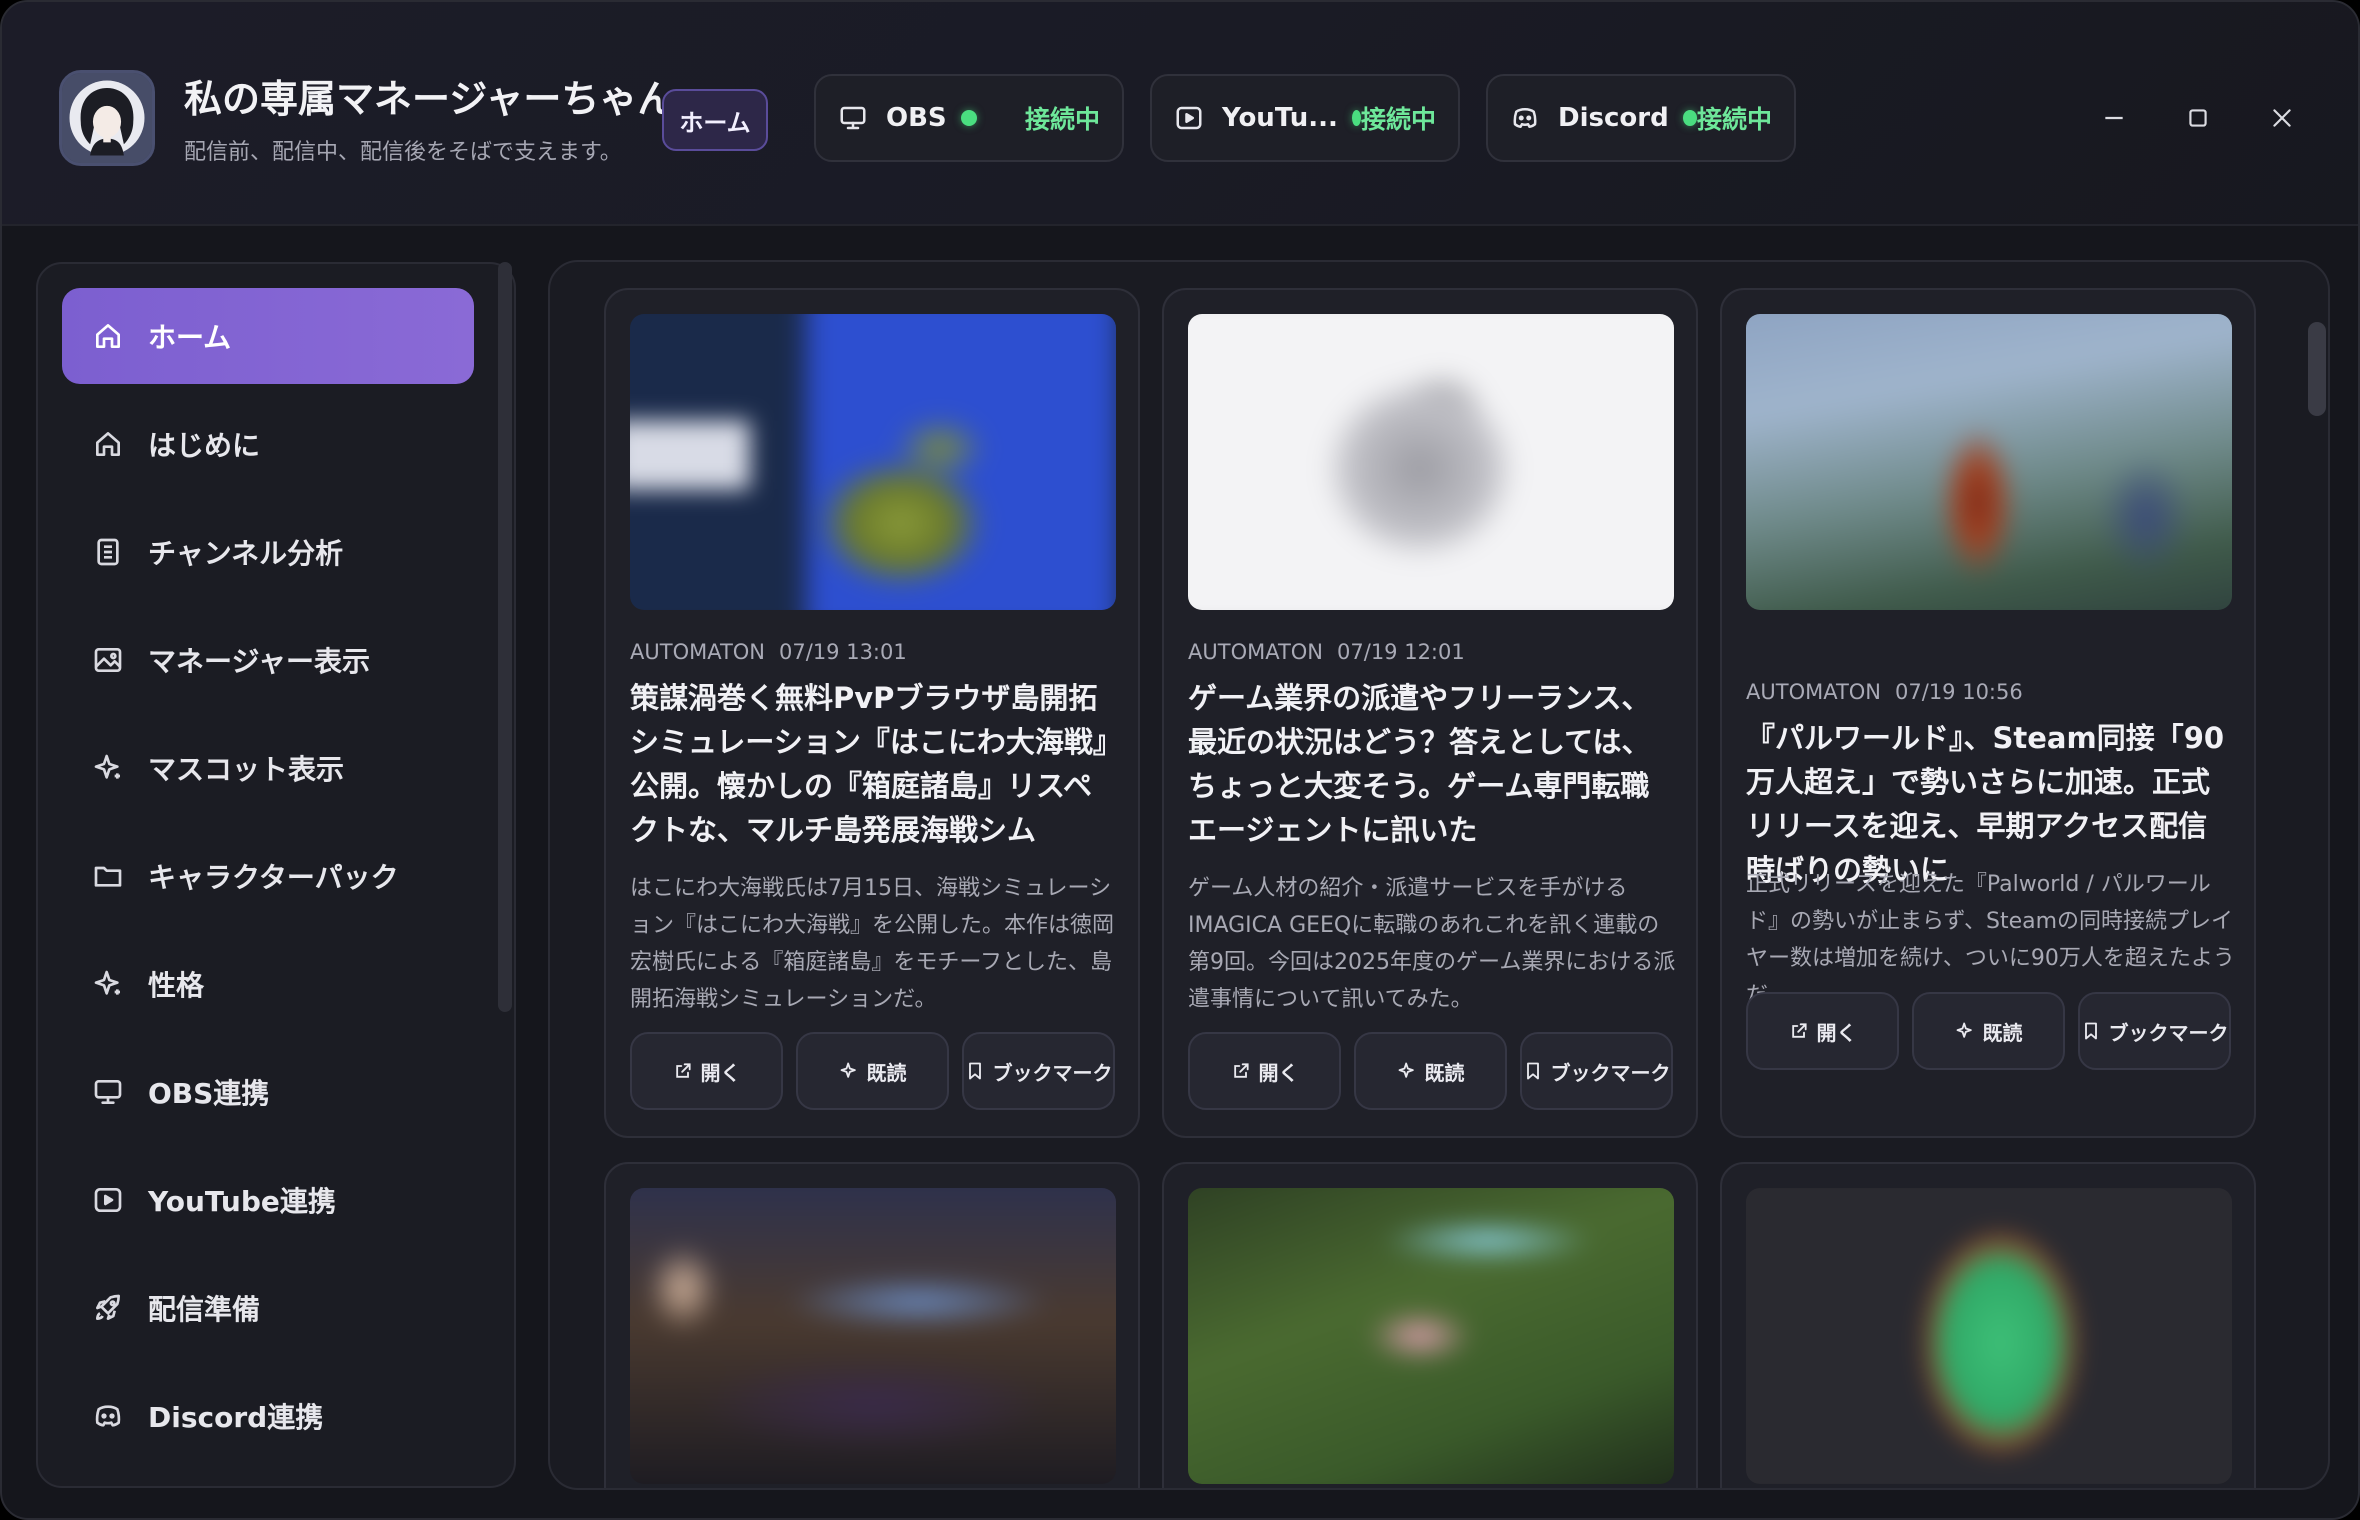 The height and width of the screenshot is (1520, 2360). I want to click on close-button, so click(2282, 118).